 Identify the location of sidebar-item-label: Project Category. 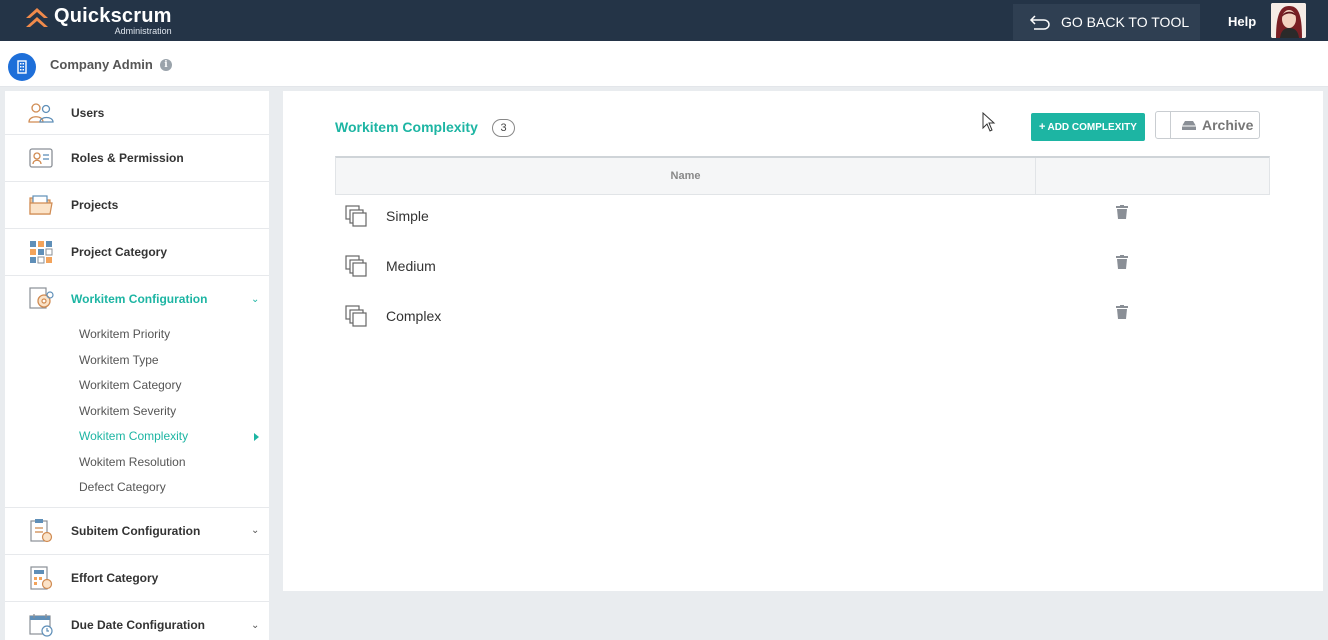
(119, 252).